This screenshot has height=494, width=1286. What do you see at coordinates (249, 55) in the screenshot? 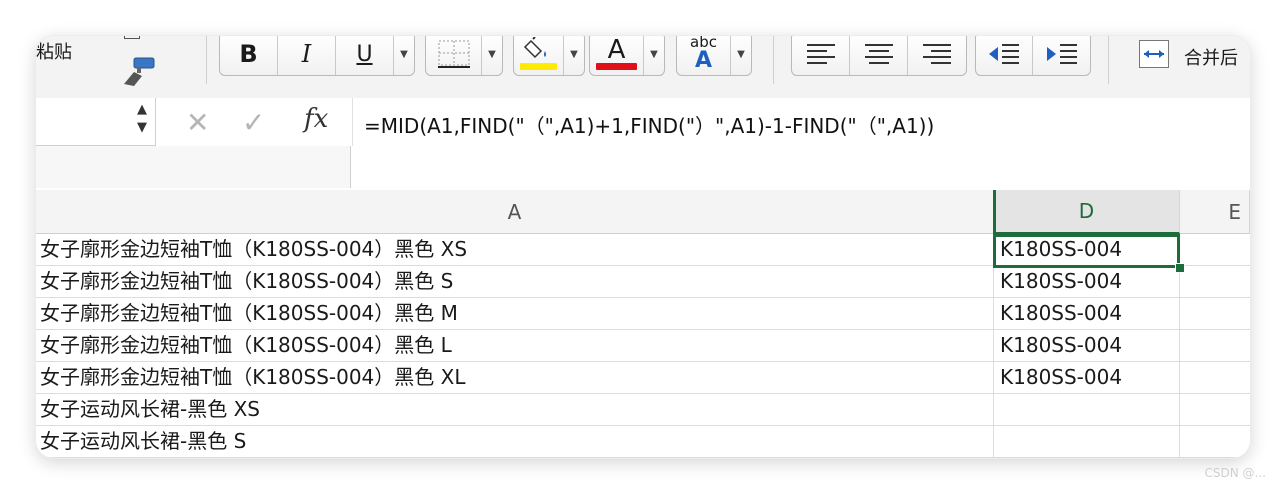
I see `bold-button: B` at bounding box center [249, 55].